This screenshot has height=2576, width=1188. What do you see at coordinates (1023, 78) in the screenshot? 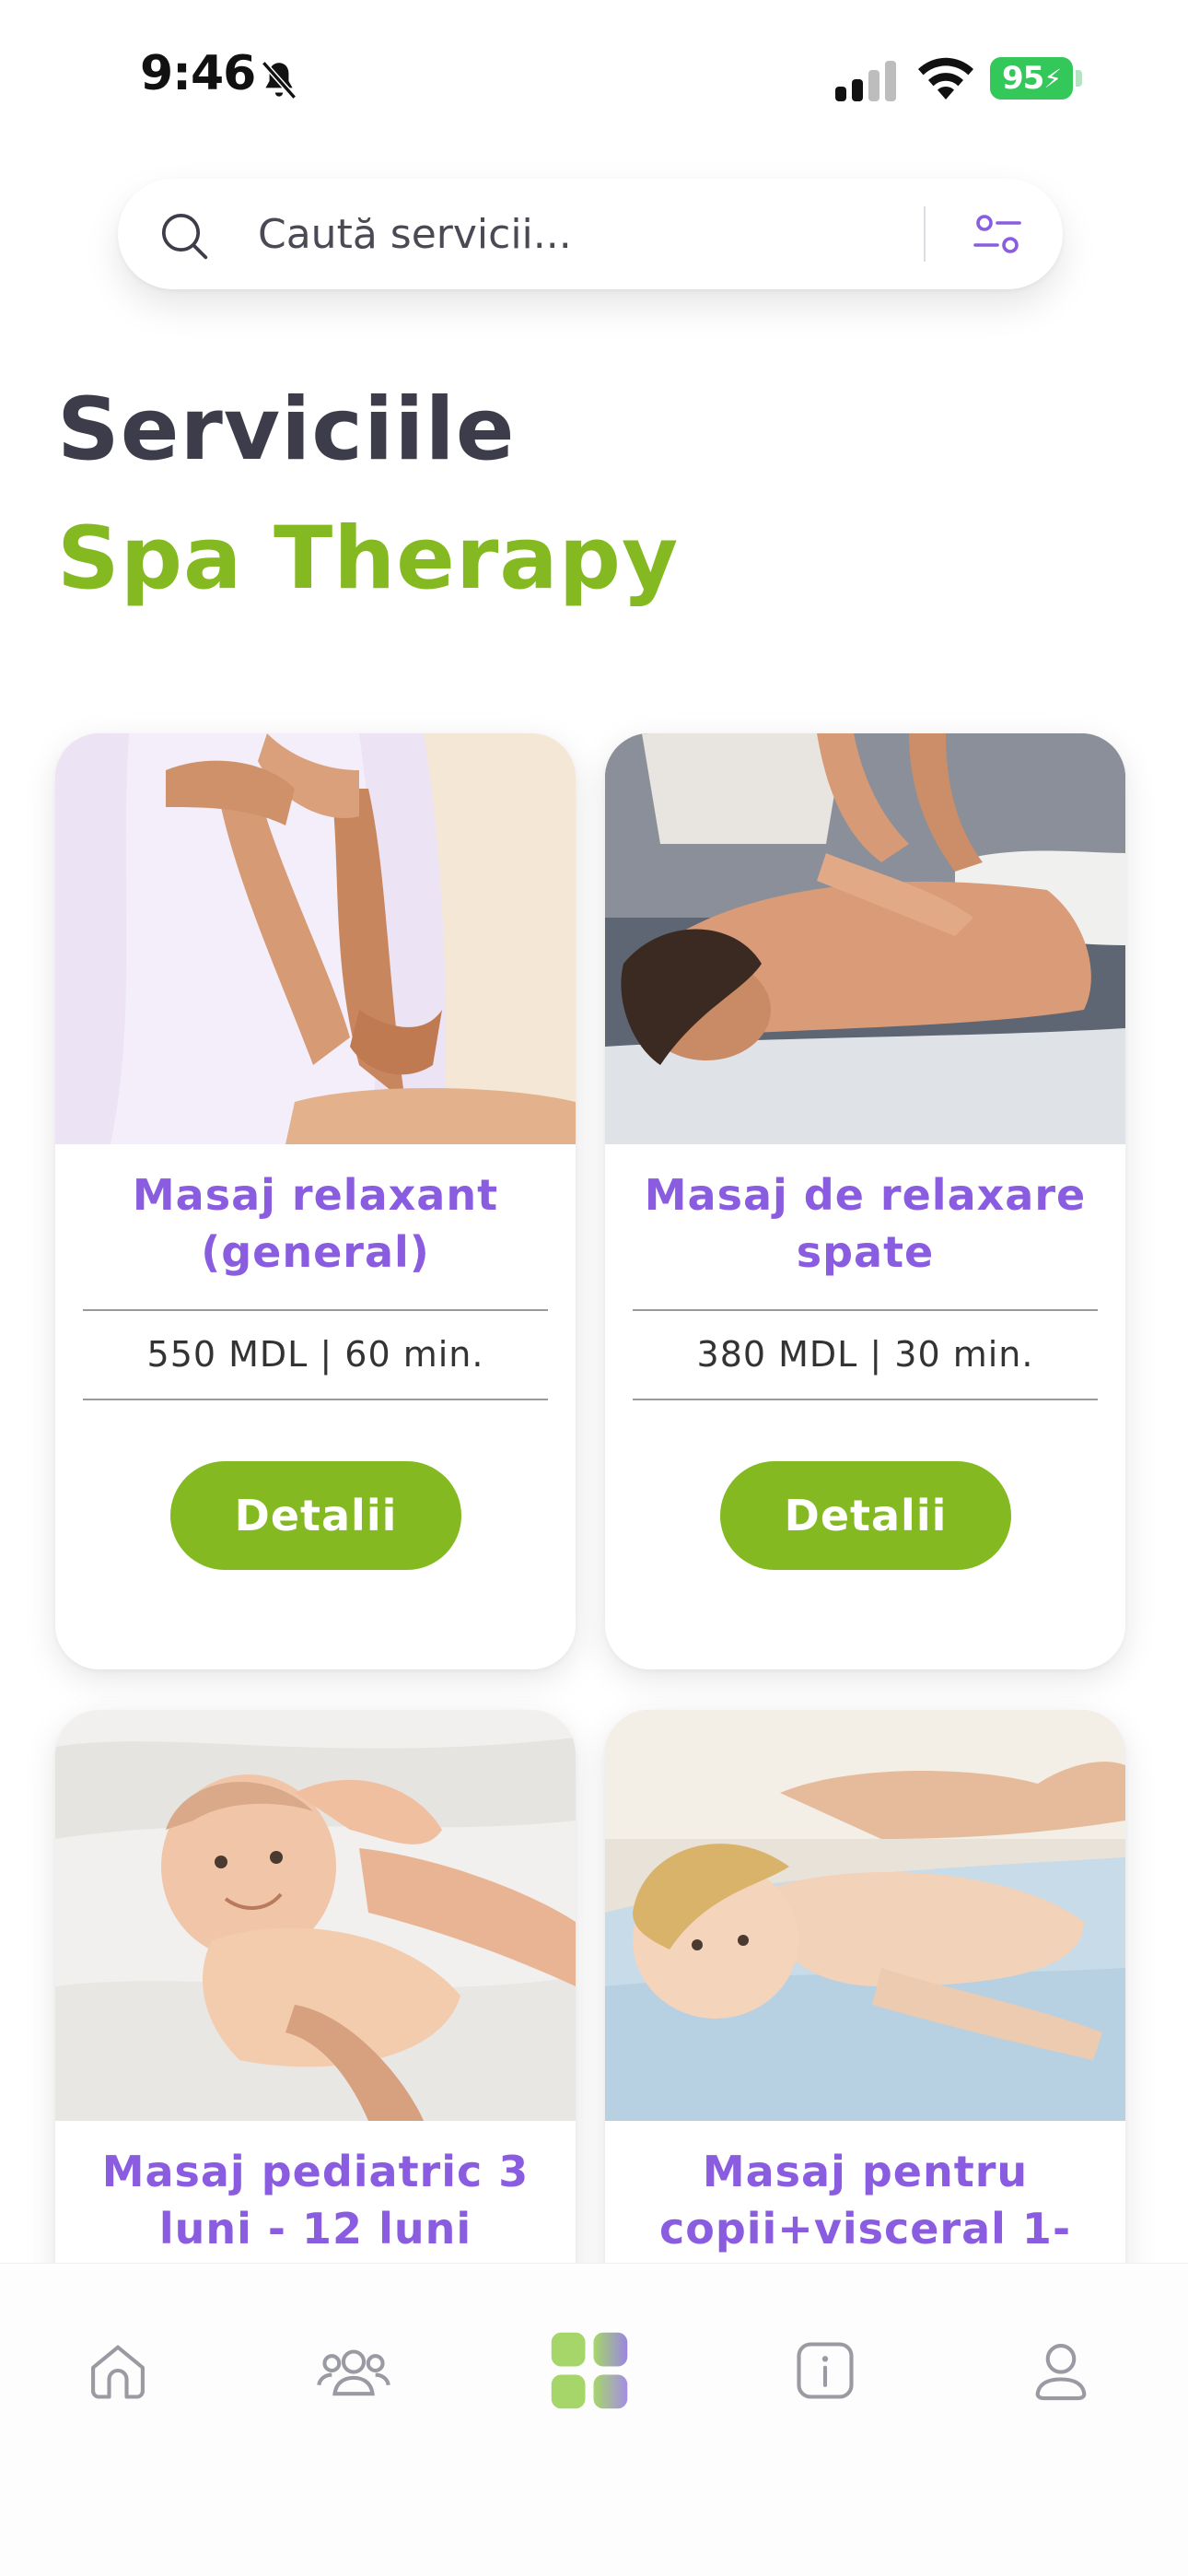
I see `battery-level: 95` at bounding box center [1023, 78].